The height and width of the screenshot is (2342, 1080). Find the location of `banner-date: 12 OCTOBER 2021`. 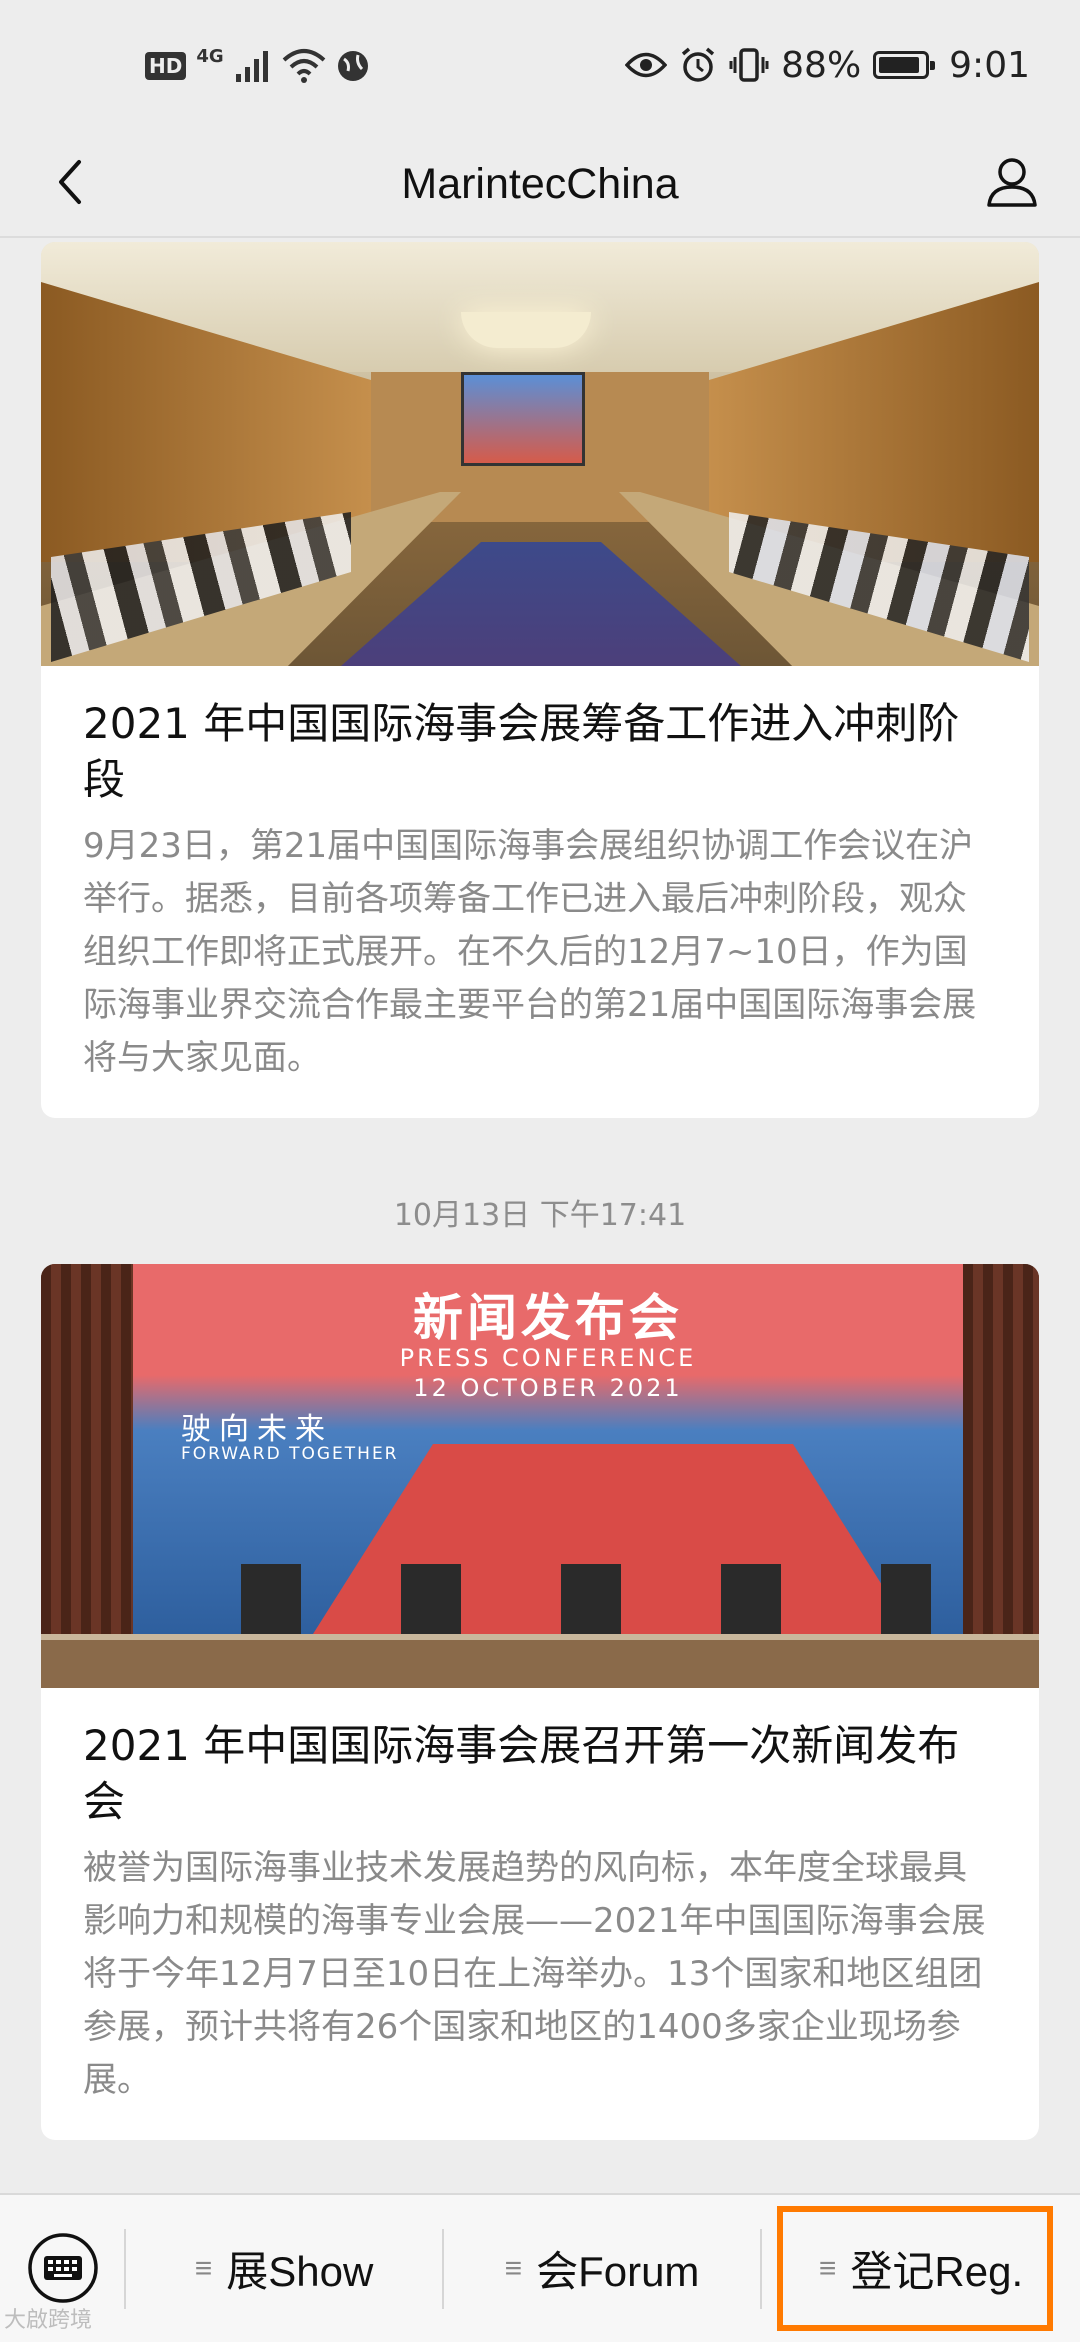

banner-date: 12 OCTOBER 2021 is located at coordinates (548, 1388).